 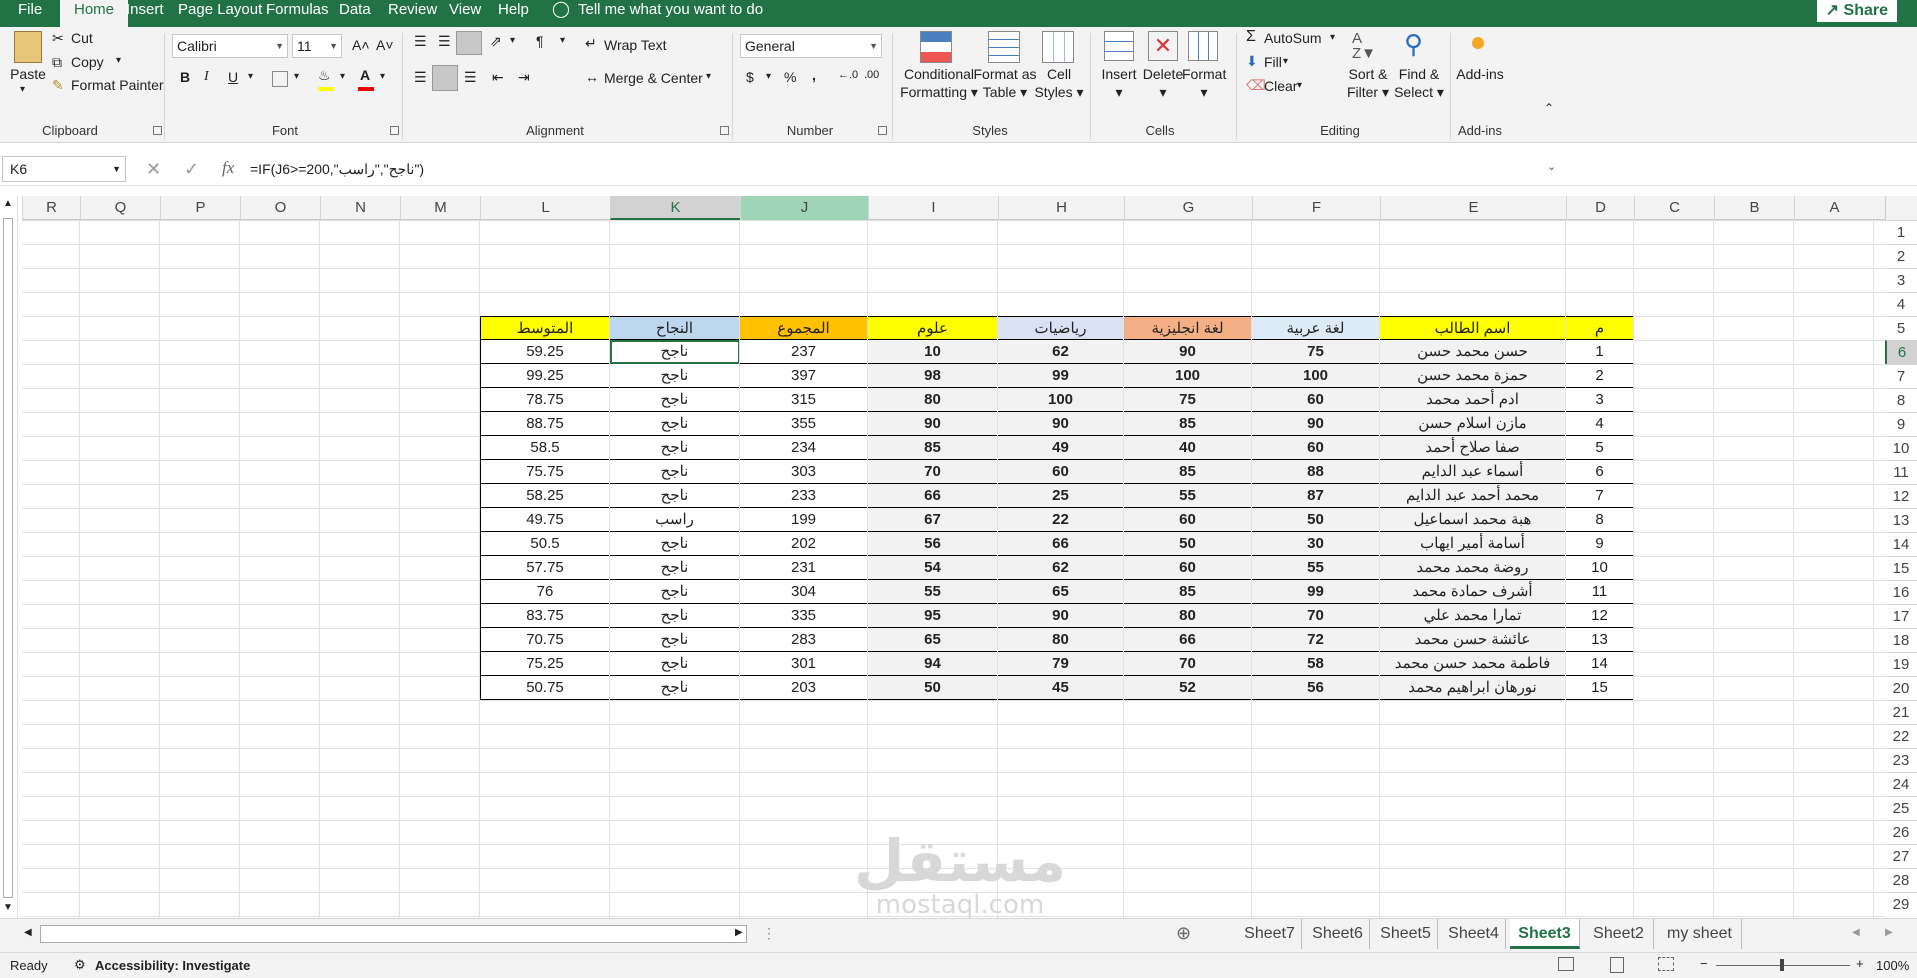 What do you see at coordinates (1473, 568) in the screenshot?
I see `table-cell-E: روضة محمد محمد` at bounding box center [1473, 568].